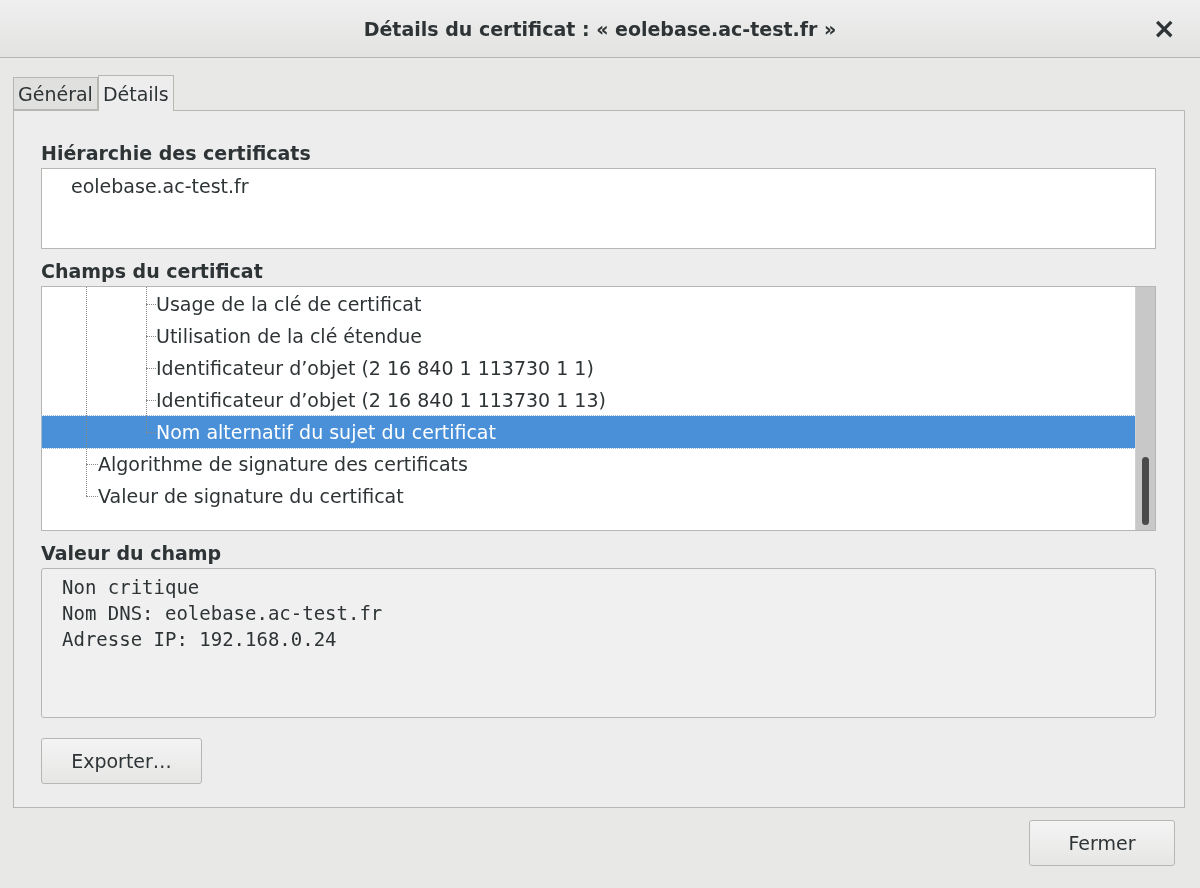 The height and width of the screenshot is (888, 1200). What do you see at coordinates (588, 496) in the screenshot?
I see `tree-row: Valeur de signature du certificat` at bounding box center [588, 496].